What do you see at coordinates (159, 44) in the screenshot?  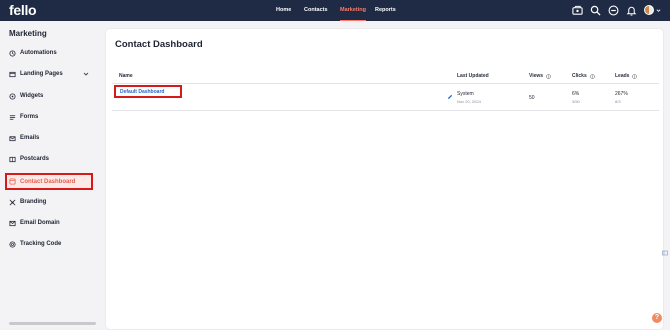 I see `page-title: Contact Dashboard` at bounding box center [159, 44].